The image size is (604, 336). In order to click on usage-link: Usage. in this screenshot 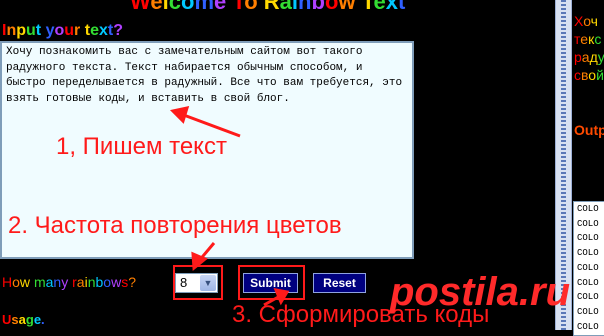, I will do `click(23, 319)`.